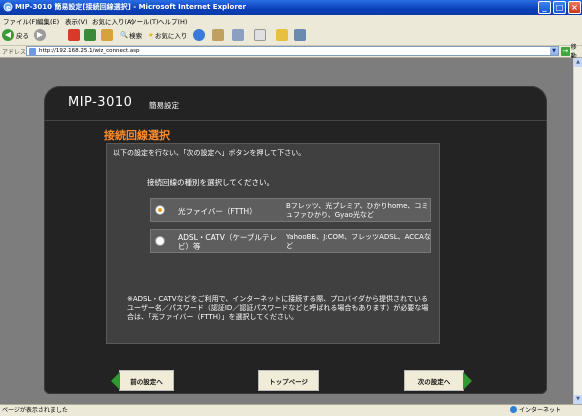 The image size is (582, 416). Describe the element at coordinates (22, 36) in the screenshot. I see `back-label: 戻る` at that location.